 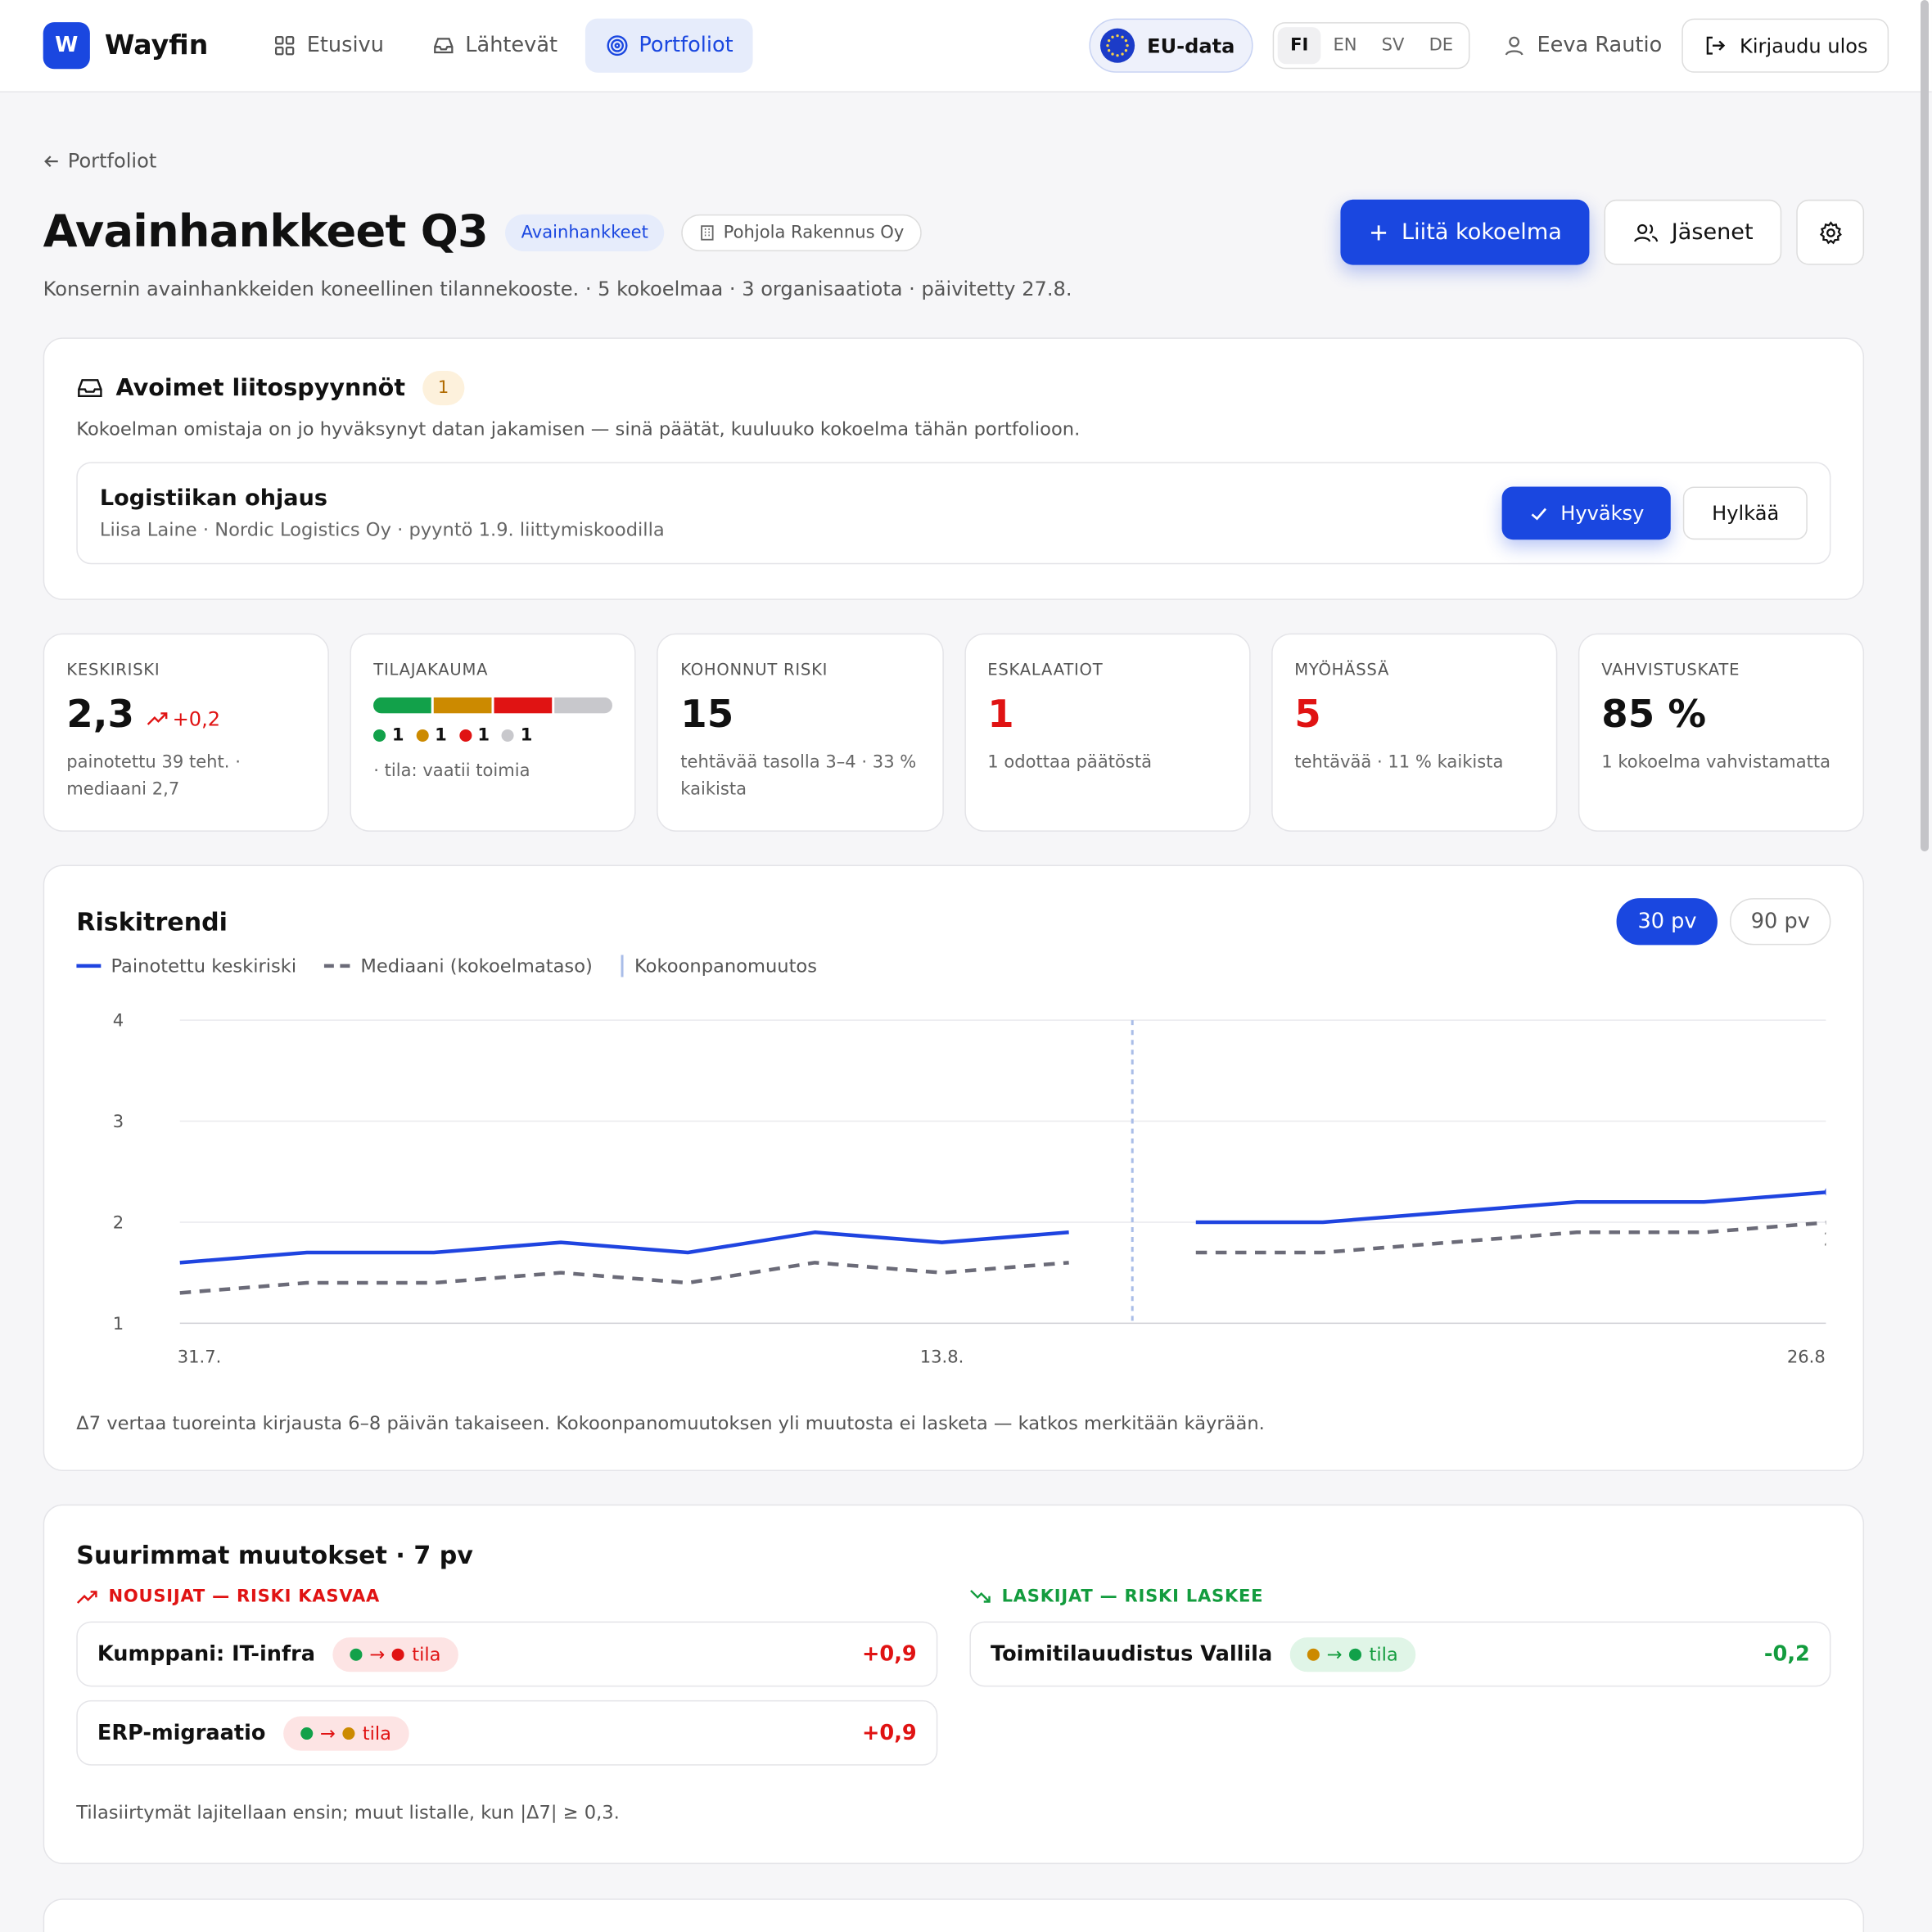 What do you see at coordinates (798, 776) in the screenshot?
I see `stat-note: tehtävää tasolla 3–4 · 33 % kaikista` at bounding box center [798, 776].